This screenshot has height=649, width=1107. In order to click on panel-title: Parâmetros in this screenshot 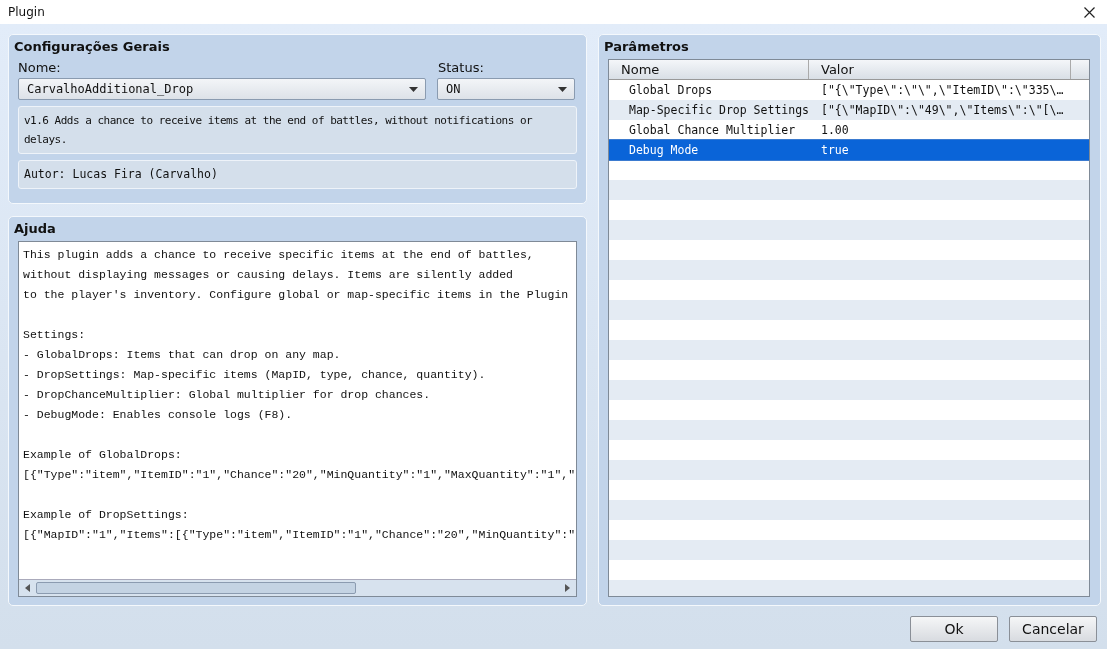, I will do `click(647, 47)`.